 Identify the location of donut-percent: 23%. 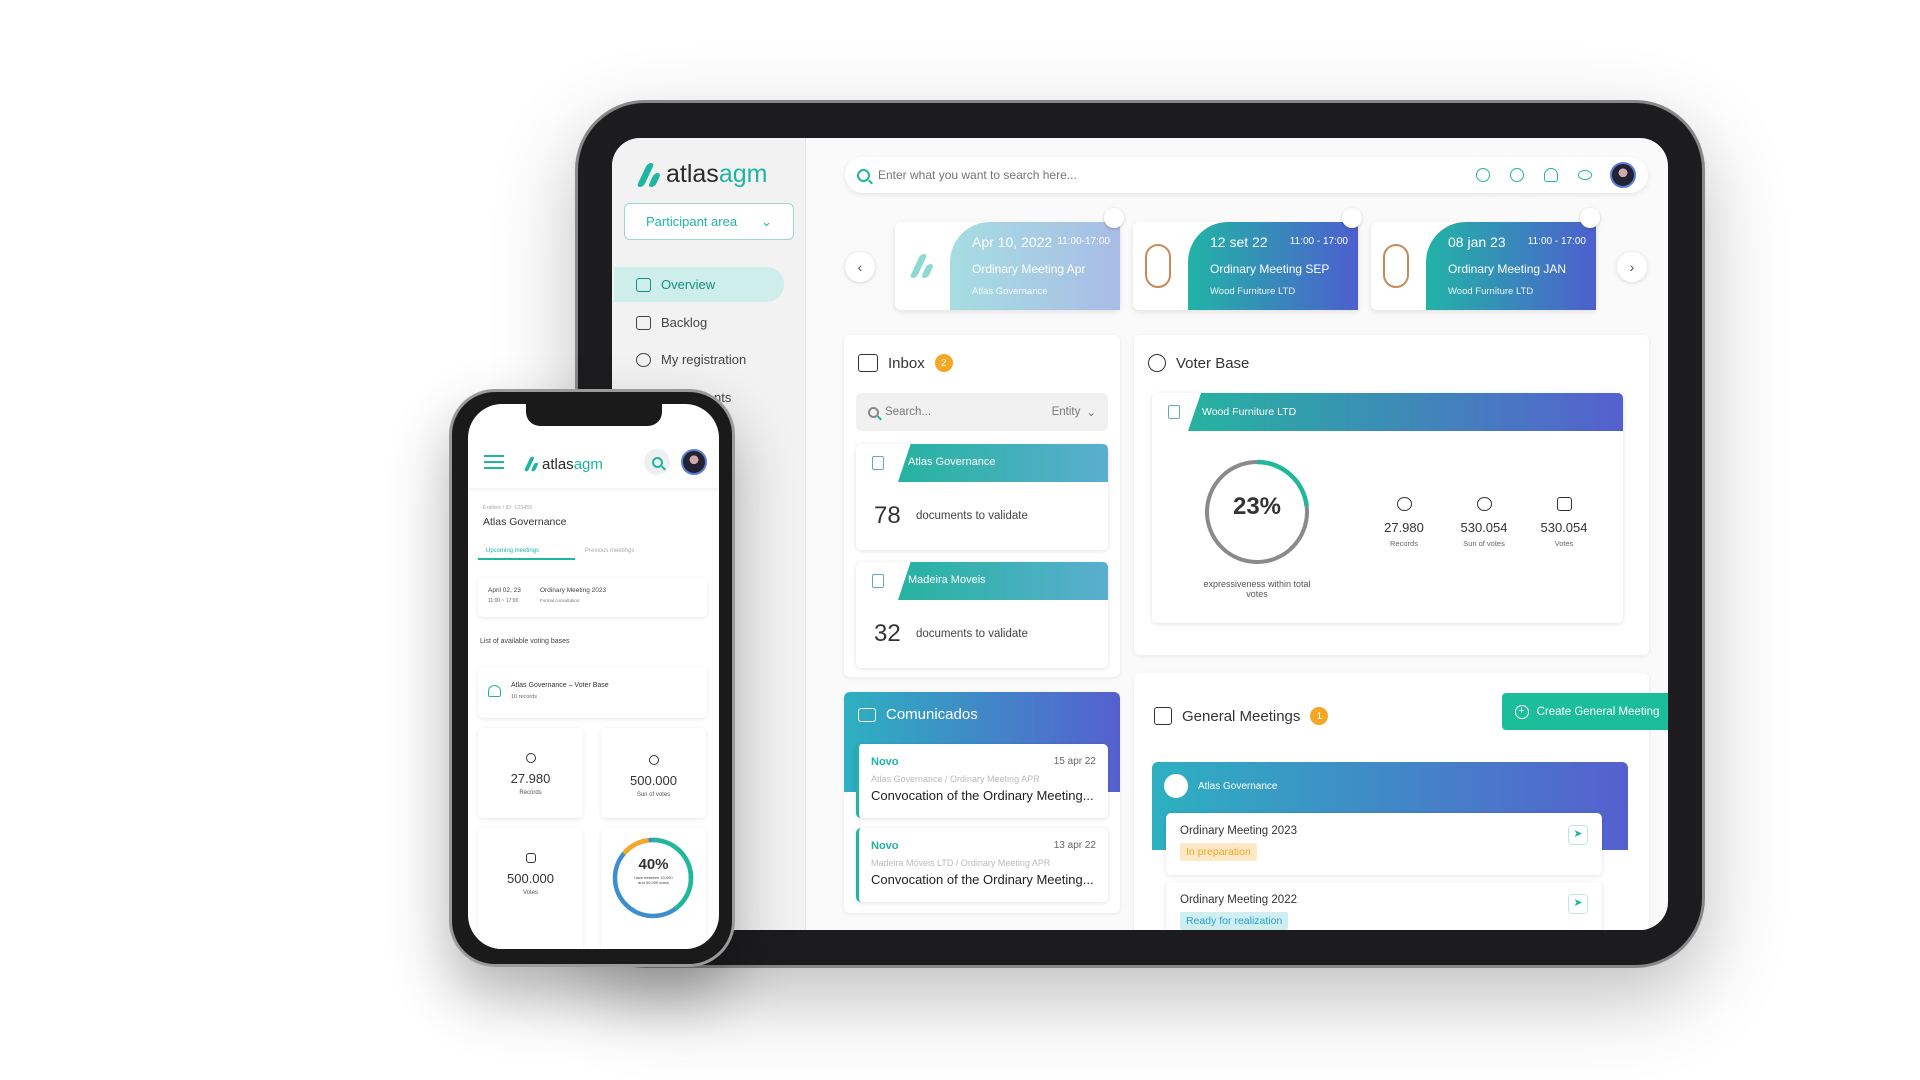
(1257, 506).